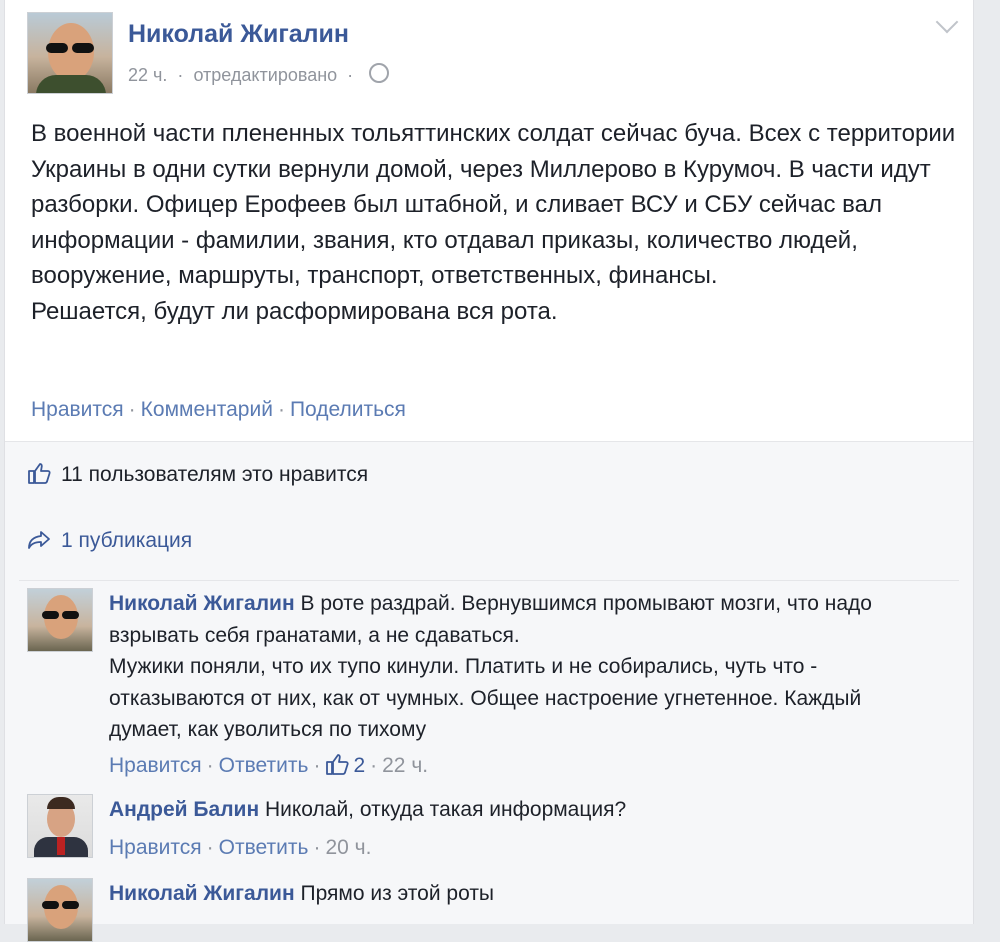 The width and height of the screenshot is (1000, 942). I want to click on comment-time: 22 ч., so click(405, 765).